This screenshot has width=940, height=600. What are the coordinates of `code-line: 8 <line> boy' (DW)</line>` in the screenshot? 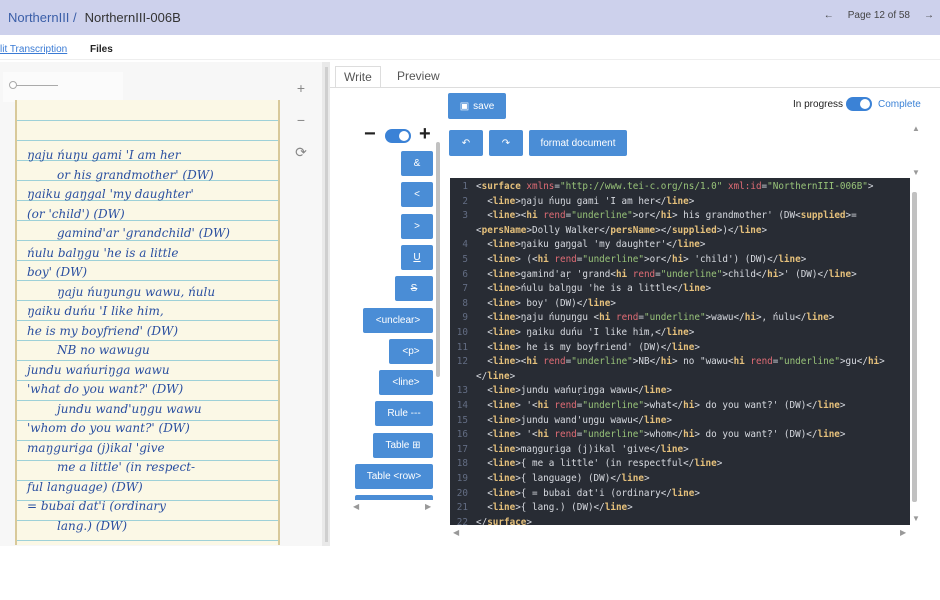 It's located at (533, 305).